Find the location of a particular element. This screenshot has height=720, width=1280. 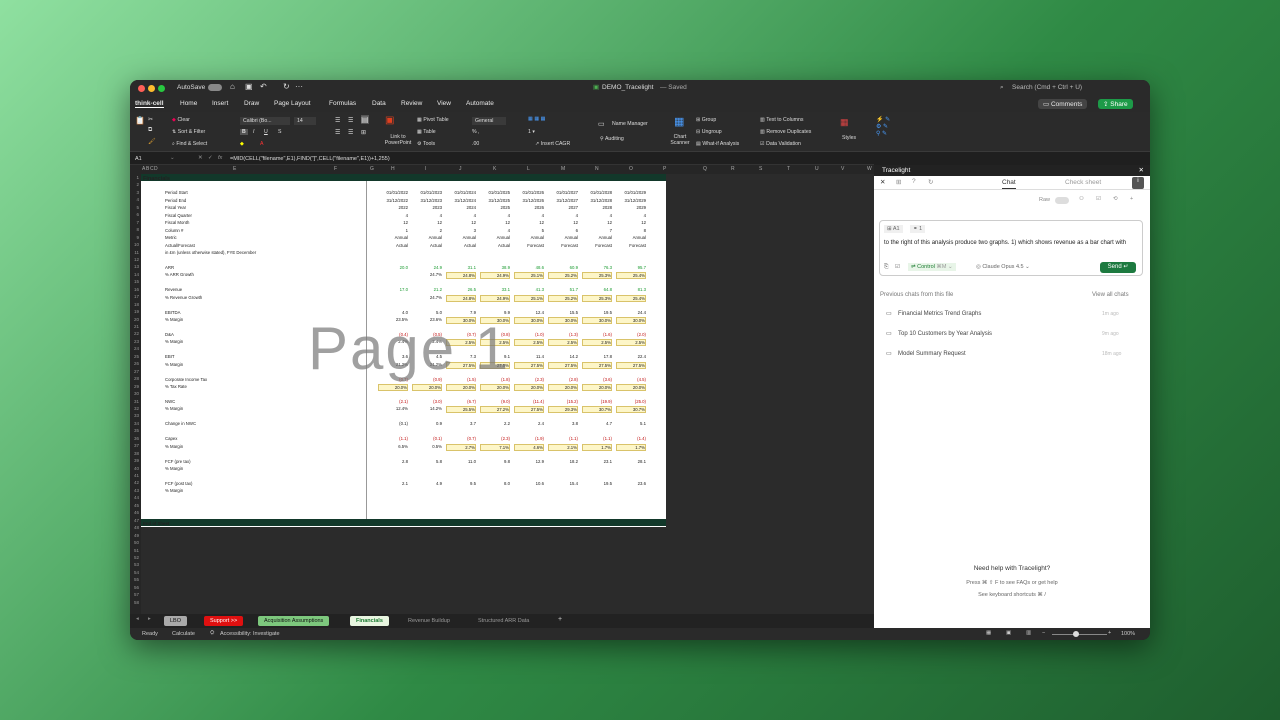

cell-value: (9.0) is located at coordinates (495, 401).